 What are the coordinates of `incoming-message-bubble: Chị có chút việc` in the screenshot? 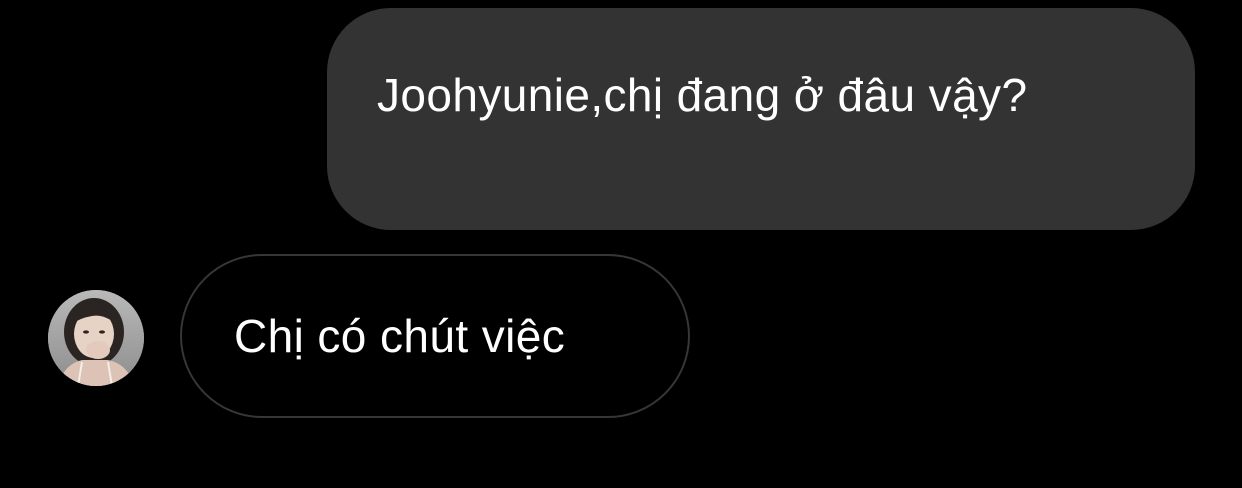 It's located at (435, 336).